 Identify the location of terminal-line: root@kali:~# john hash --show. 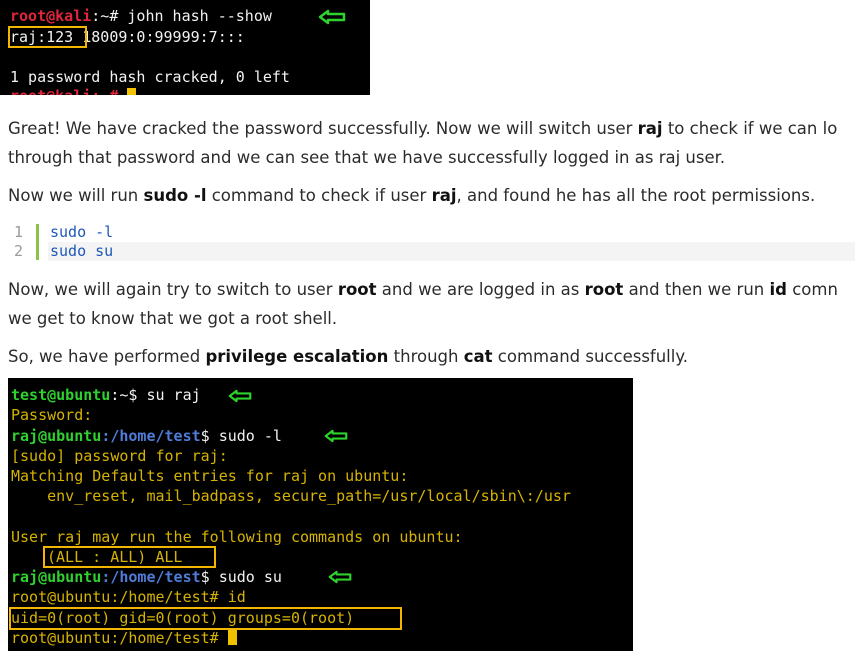
(141, 16).